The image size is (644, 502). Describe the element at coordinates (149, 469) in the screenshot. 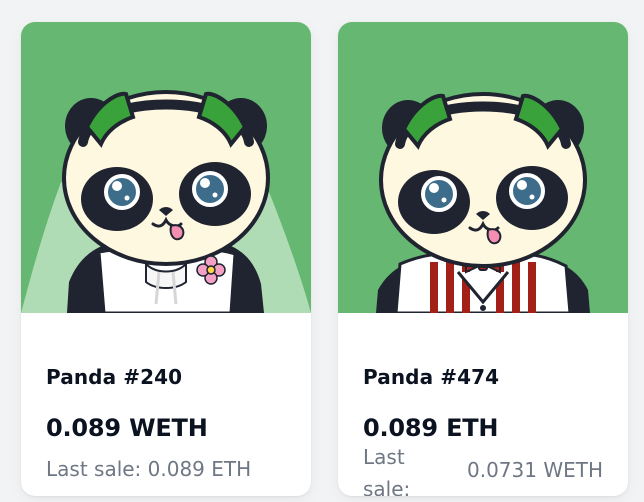

I see `last-sale: Last sale: 0.089 ETH` at that location.